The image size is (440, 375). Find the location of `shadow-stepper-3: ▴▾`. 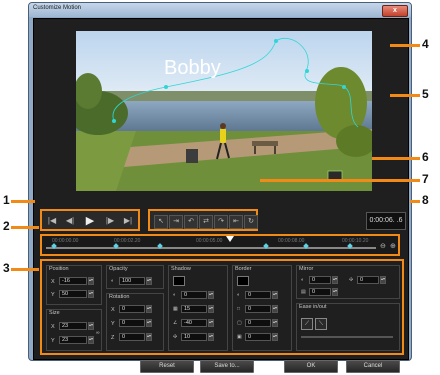

shadow-stepper-3: ▴▾ is located at coordinates (211, 323).